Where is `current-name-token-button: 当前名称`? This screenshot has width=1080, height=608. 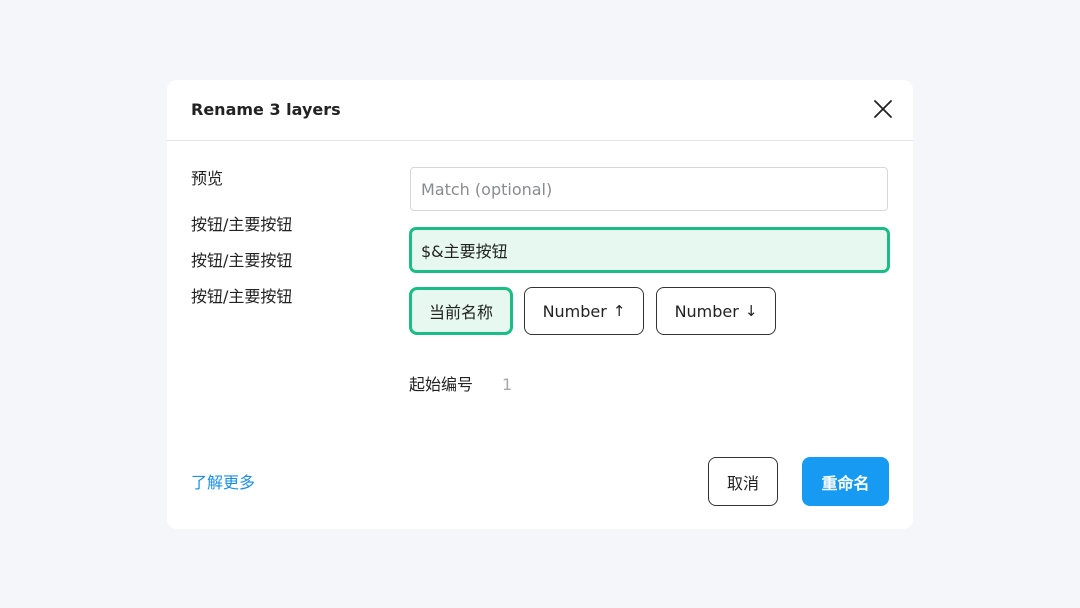
current-name-token-button: 当前名称 is located at coordinates (461, 311).